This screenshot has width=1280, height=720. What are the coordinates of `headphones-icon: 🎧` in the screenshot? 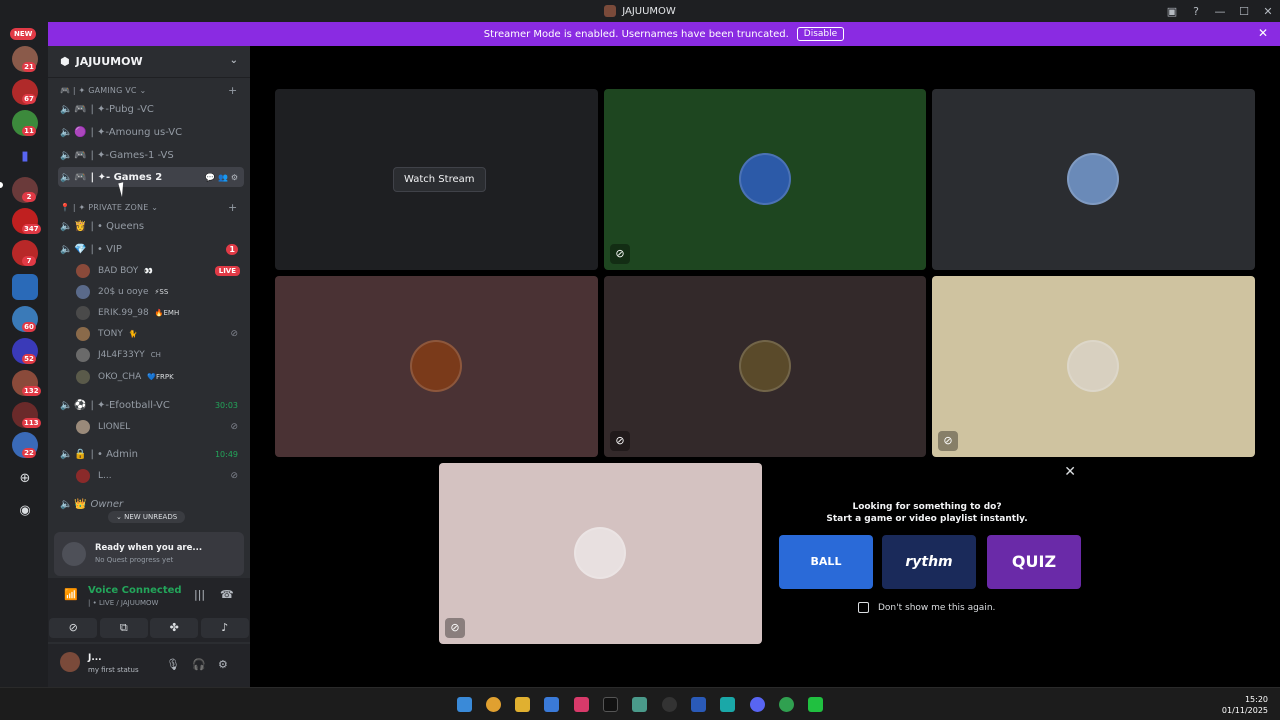 It's located at (199, 664).